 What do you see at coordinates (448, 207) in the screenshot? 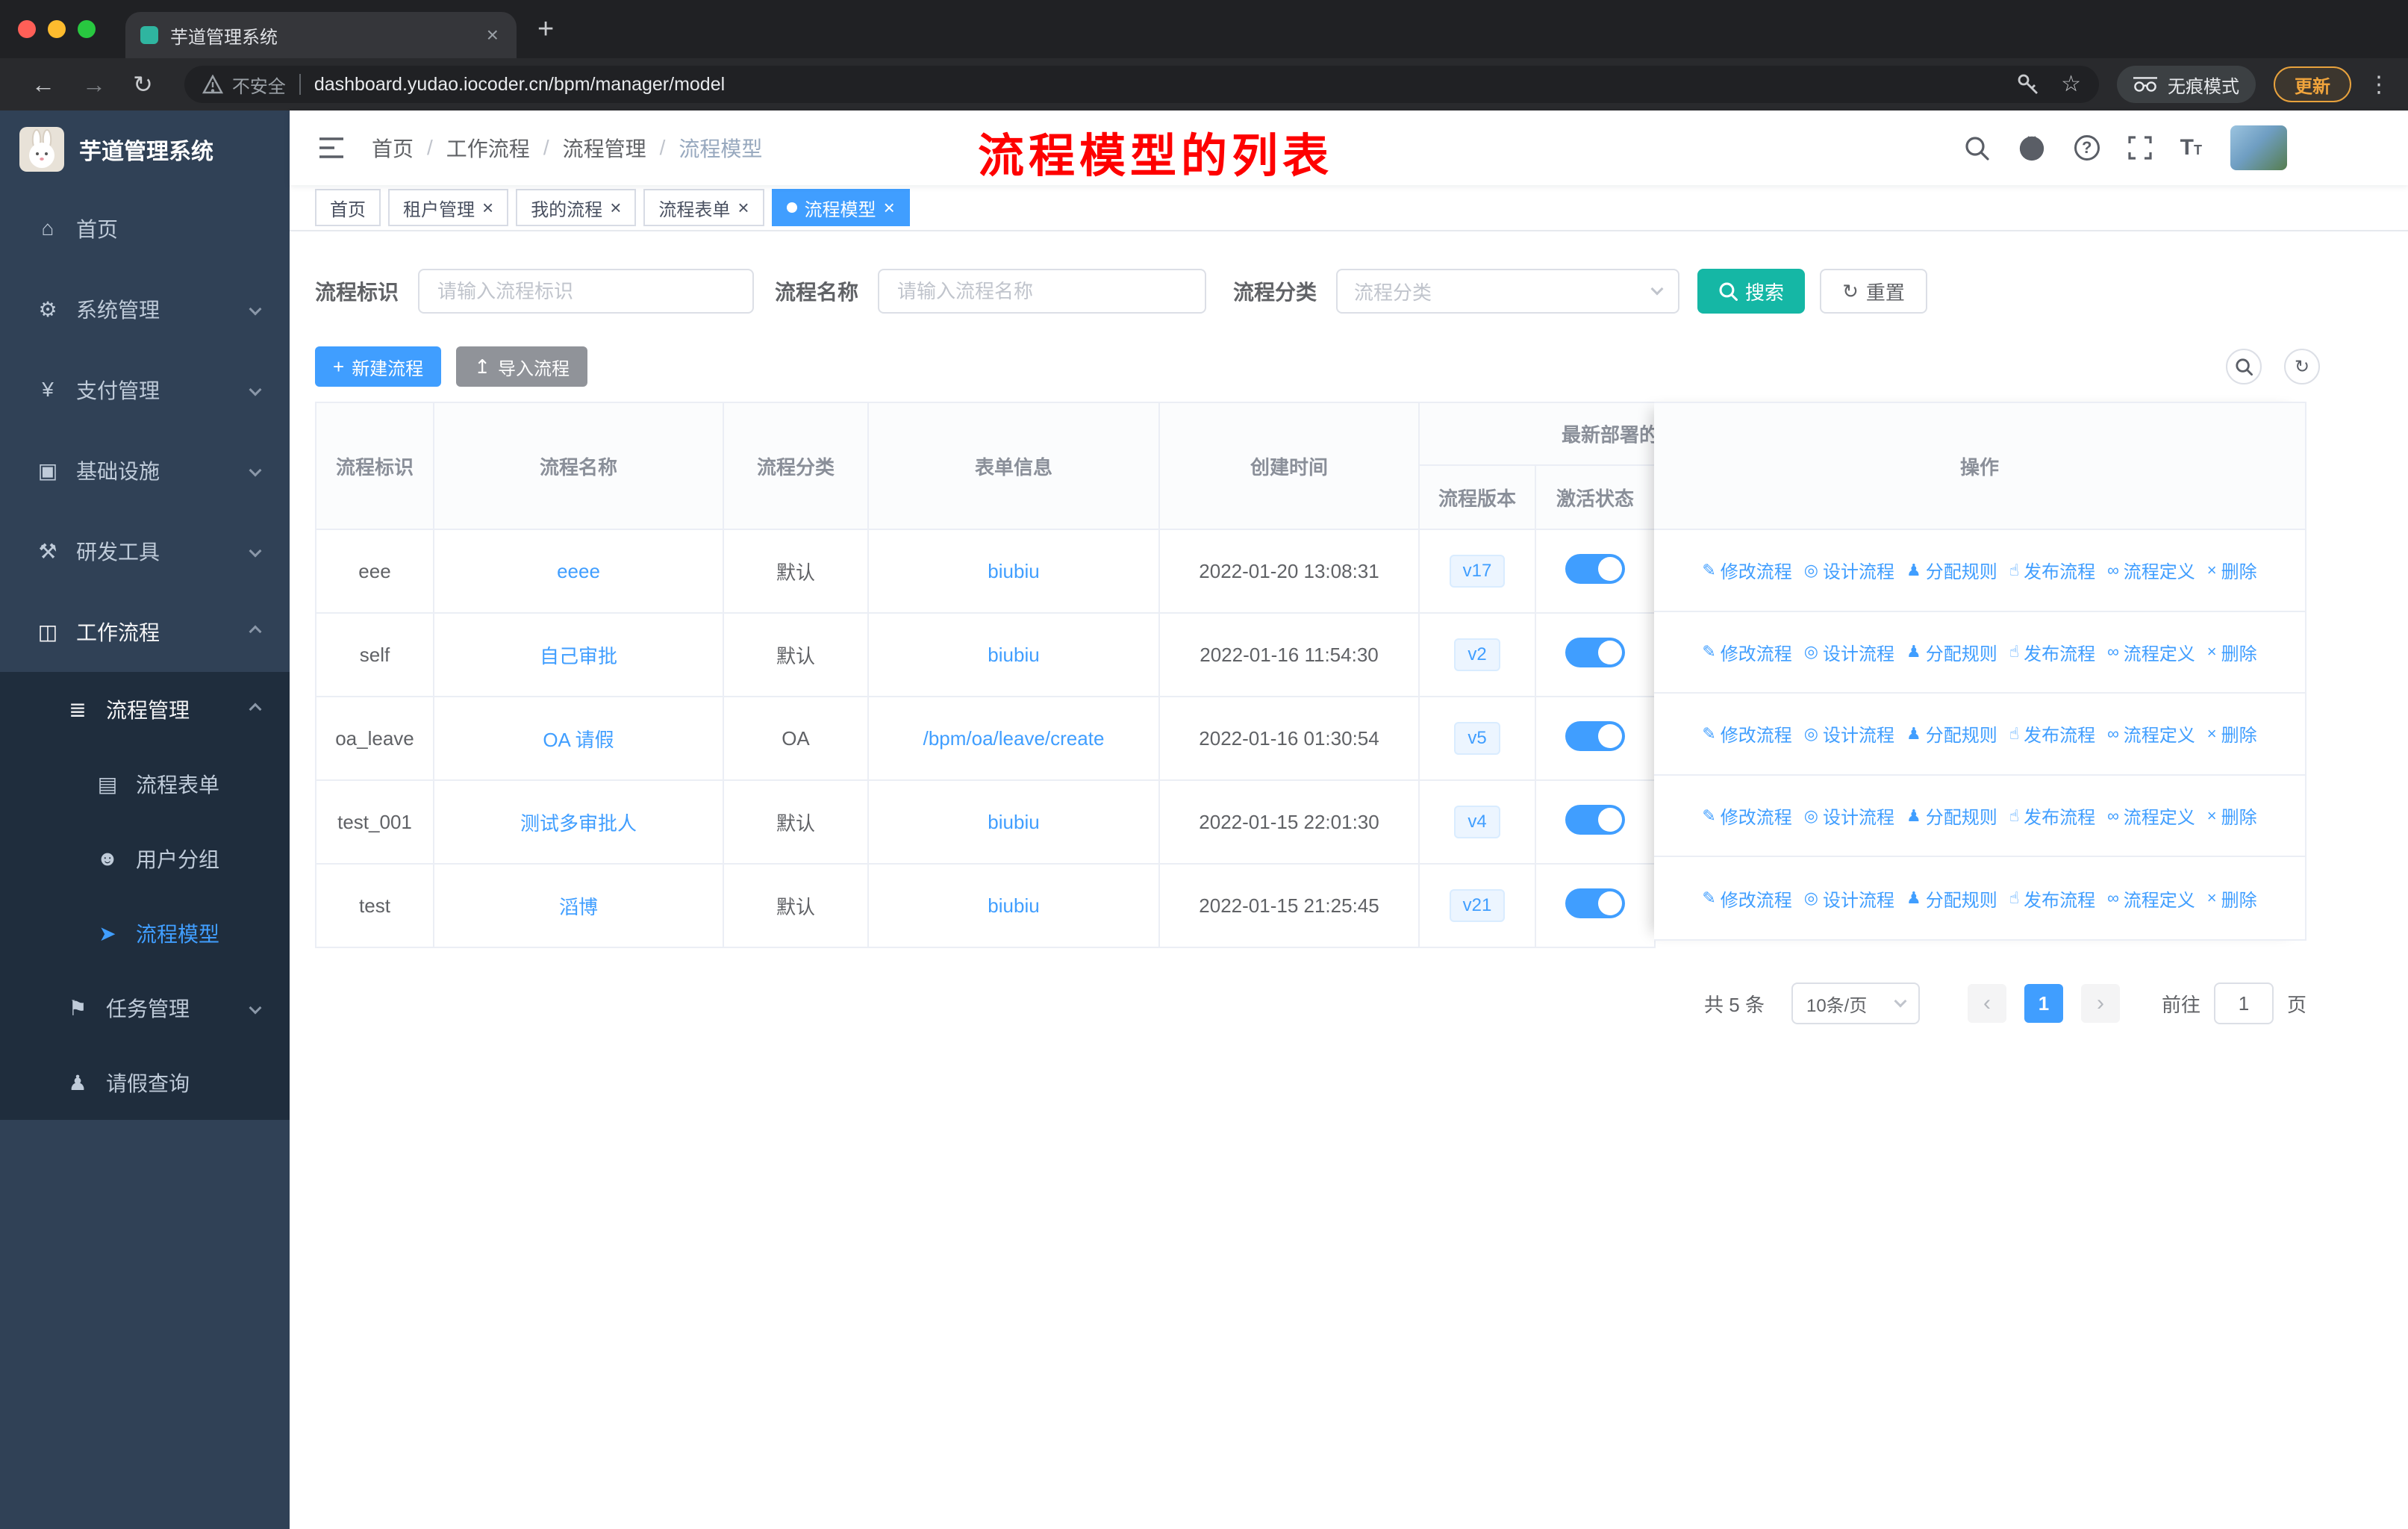
I see `tag-tenant-management: 租户管理 ×` at bounding box center [448, 207].